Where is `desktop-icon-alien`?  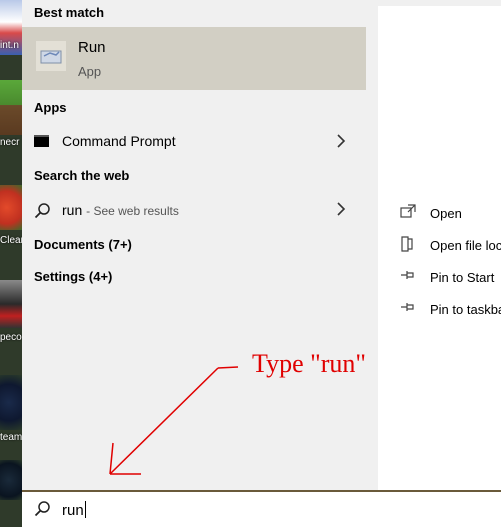 desktop-icon-alien is located at coordinates (11, 480).